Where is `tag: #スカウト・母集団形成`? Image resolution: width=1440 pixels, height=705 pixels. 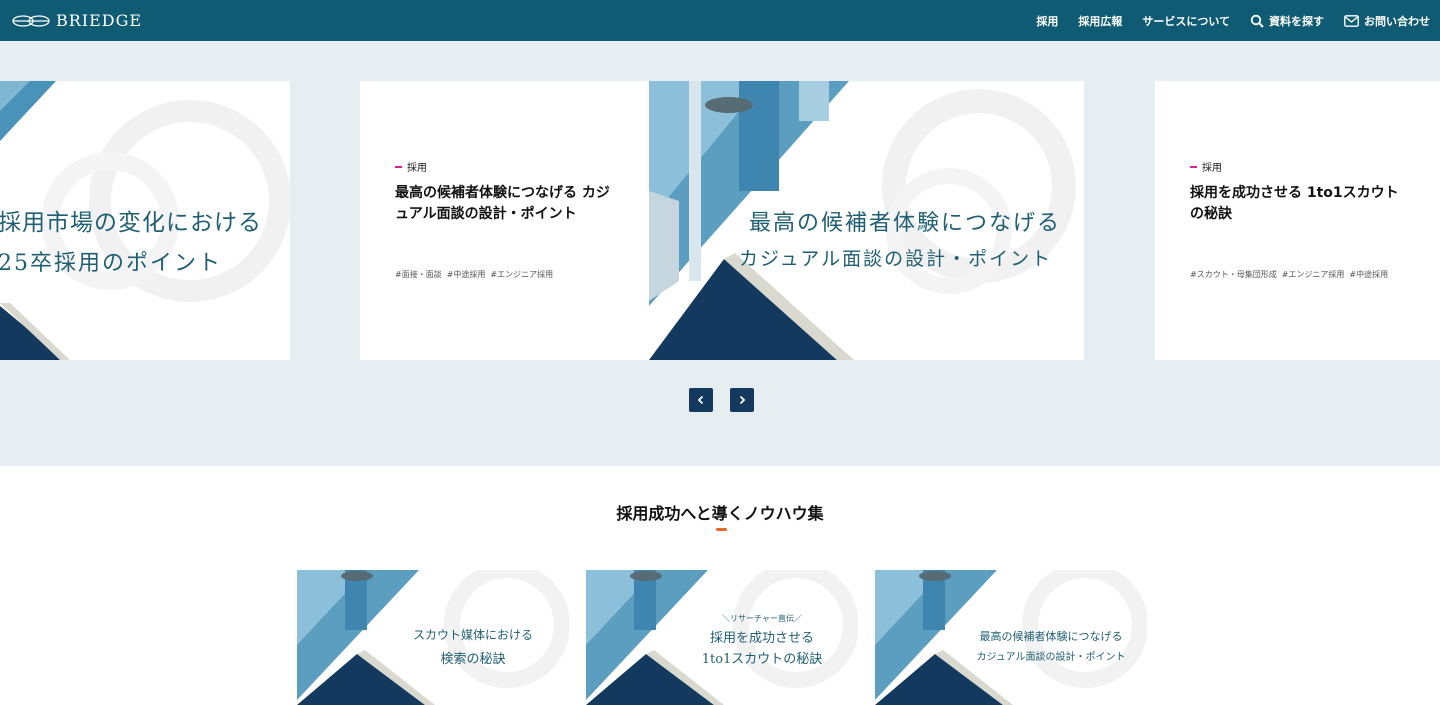 tag: #スカウト・母集団形成 is located at coordinates (1233, 274).